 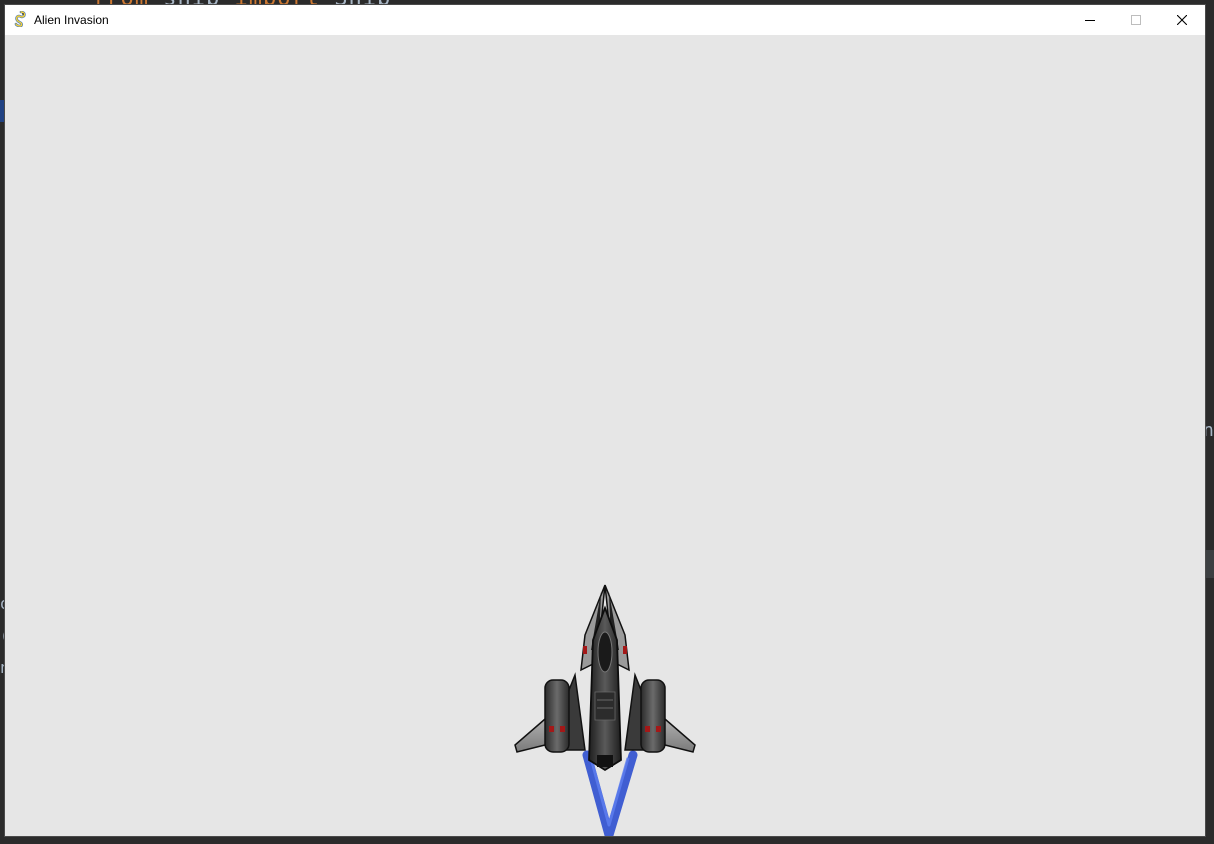 What do you see at coordinates (20, 19) in the screenshot?
I see `pygame-snake-icon` at bounding box center [20, 19].